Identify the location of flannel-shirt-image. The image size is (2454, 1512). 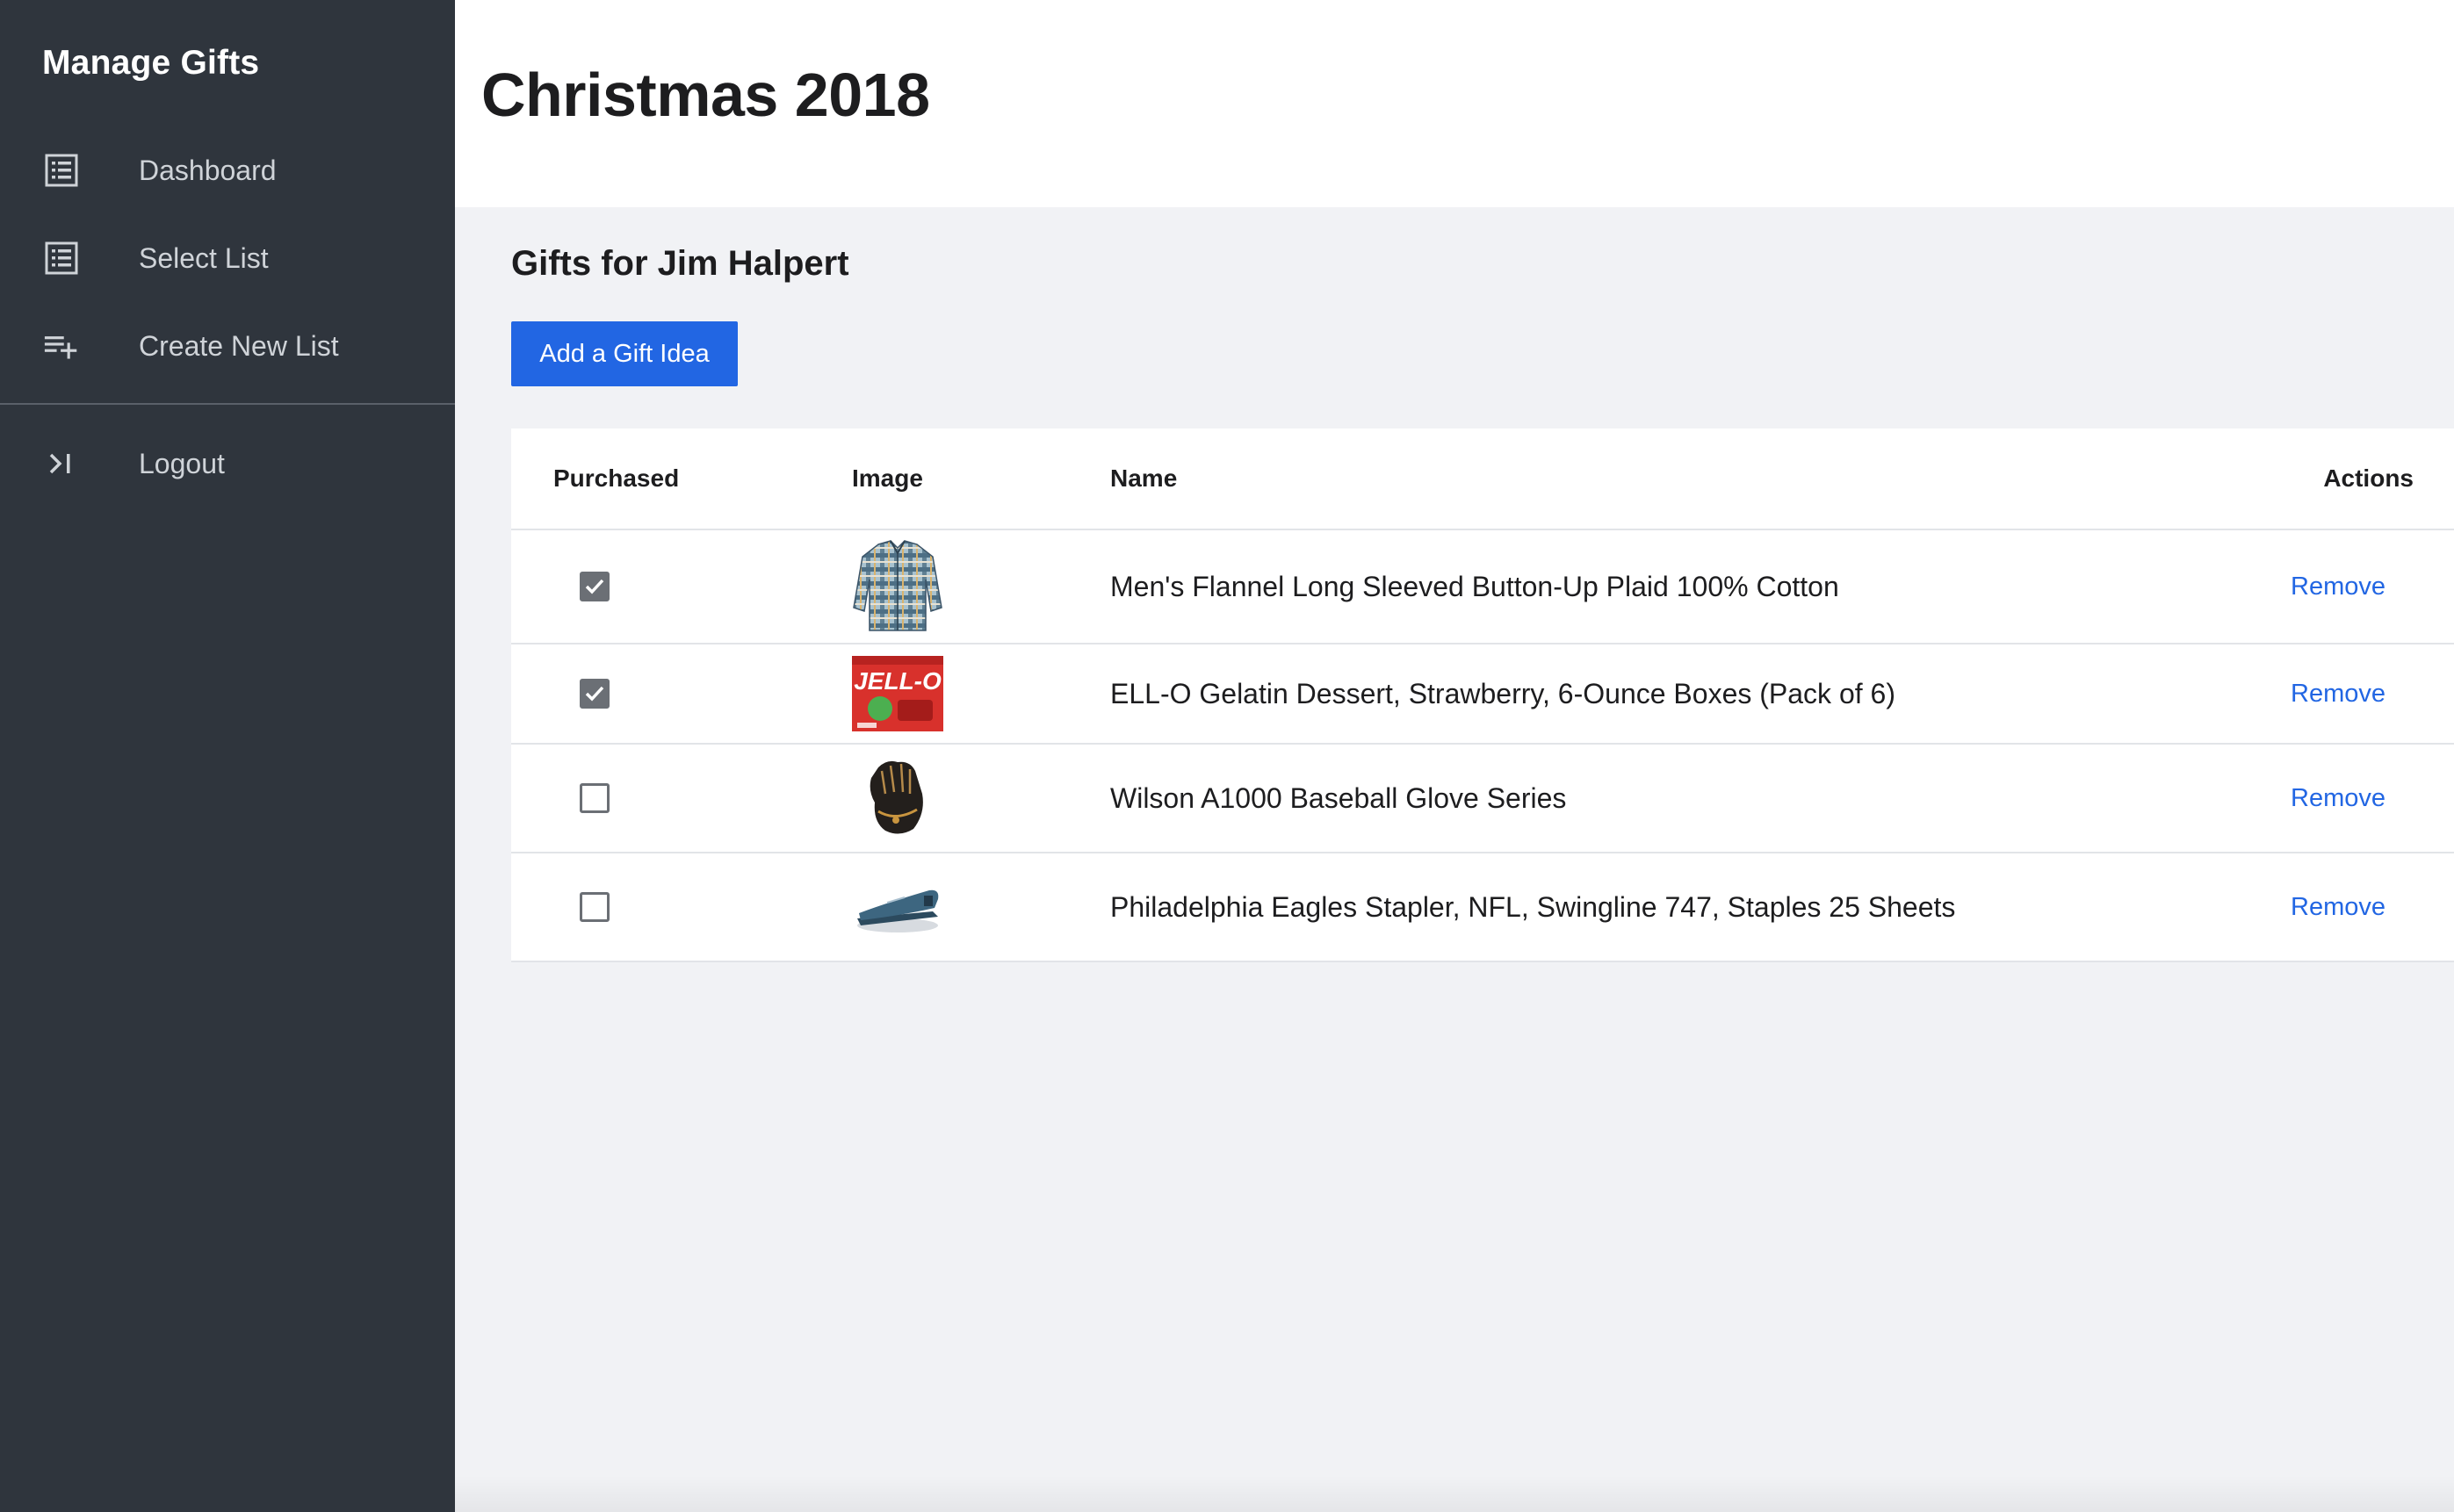
(897, 586).